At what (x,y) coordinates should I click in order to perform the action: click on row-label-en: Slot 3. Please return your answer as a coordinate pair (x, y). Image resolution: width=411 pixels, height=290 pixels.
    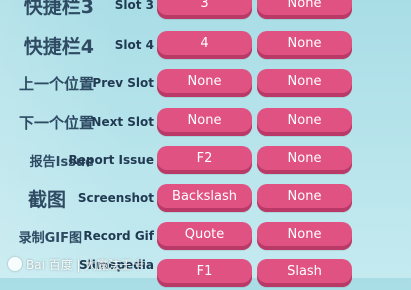
    Looking at the image, I should click on (134, 6).